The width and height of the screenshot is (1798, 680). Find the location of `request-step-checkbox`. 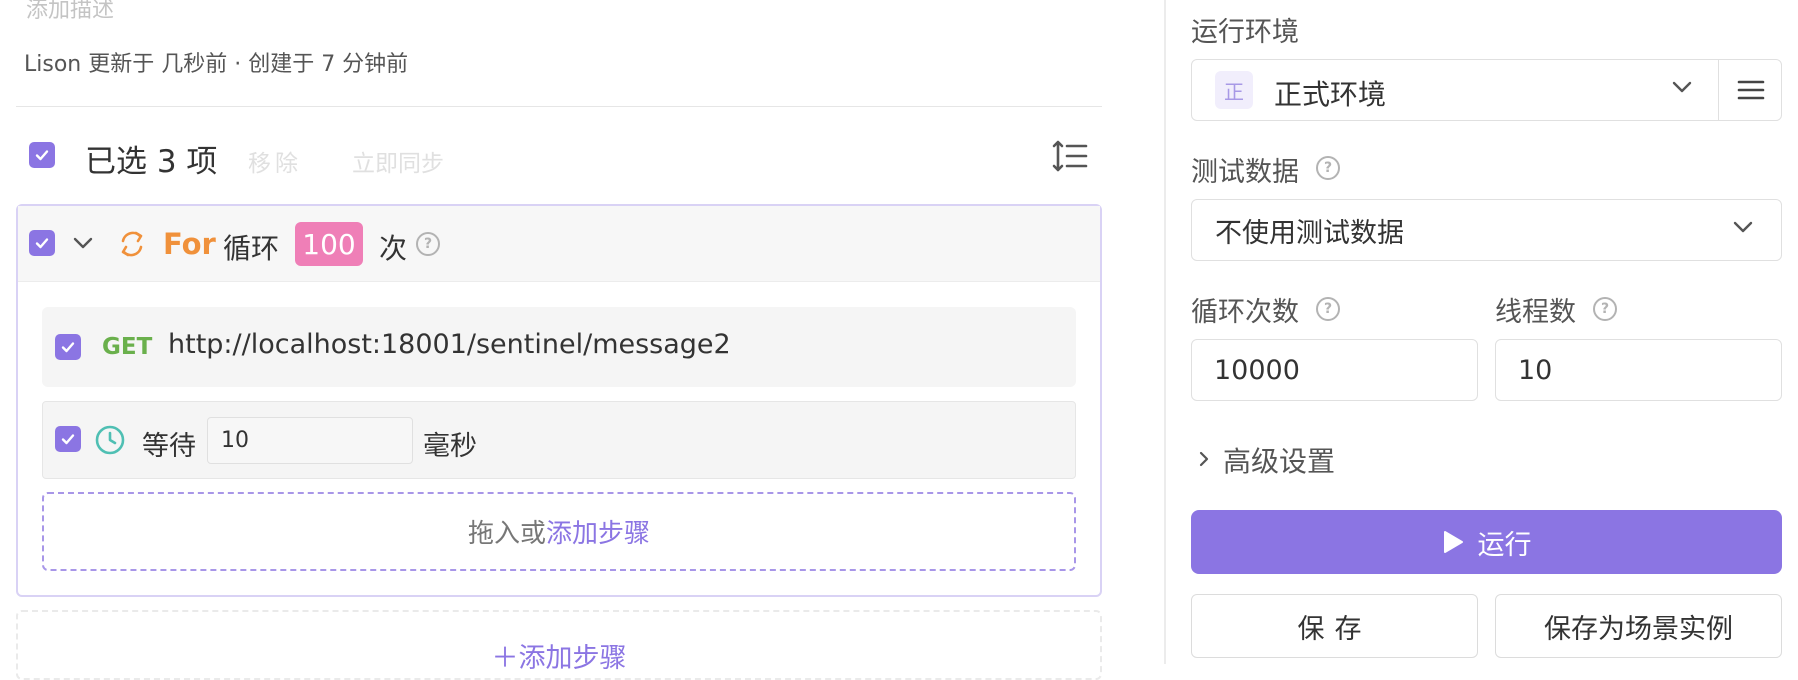

request-step-checkbox is located at coordinates (68, 347).